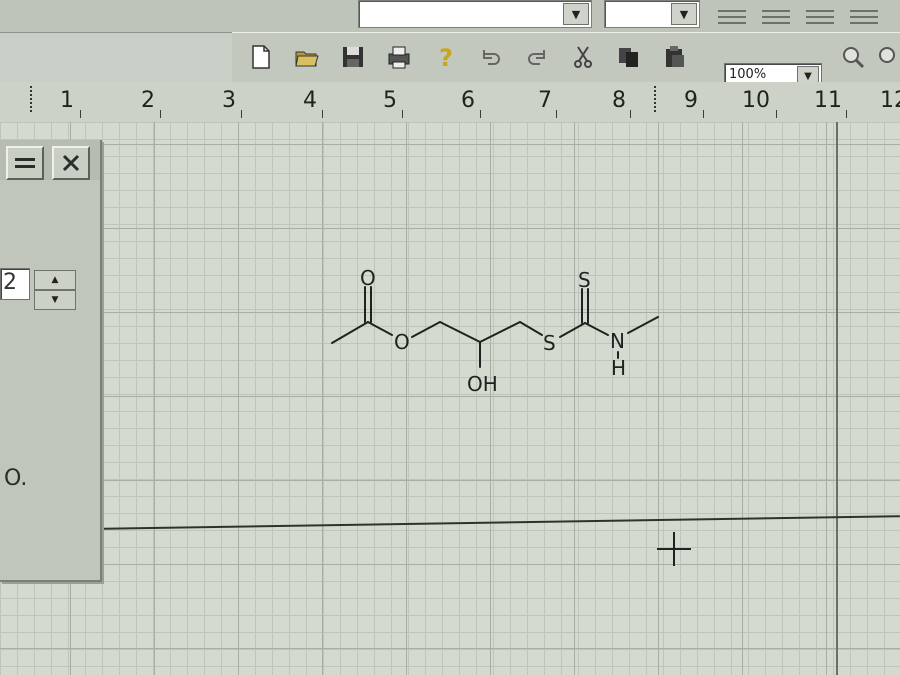 This screenshot has height=675, width=900. I want to click on horizontal-ruler: 1 2 3 4 5 6 7 8 9 10 11 12, so click(450, 102).